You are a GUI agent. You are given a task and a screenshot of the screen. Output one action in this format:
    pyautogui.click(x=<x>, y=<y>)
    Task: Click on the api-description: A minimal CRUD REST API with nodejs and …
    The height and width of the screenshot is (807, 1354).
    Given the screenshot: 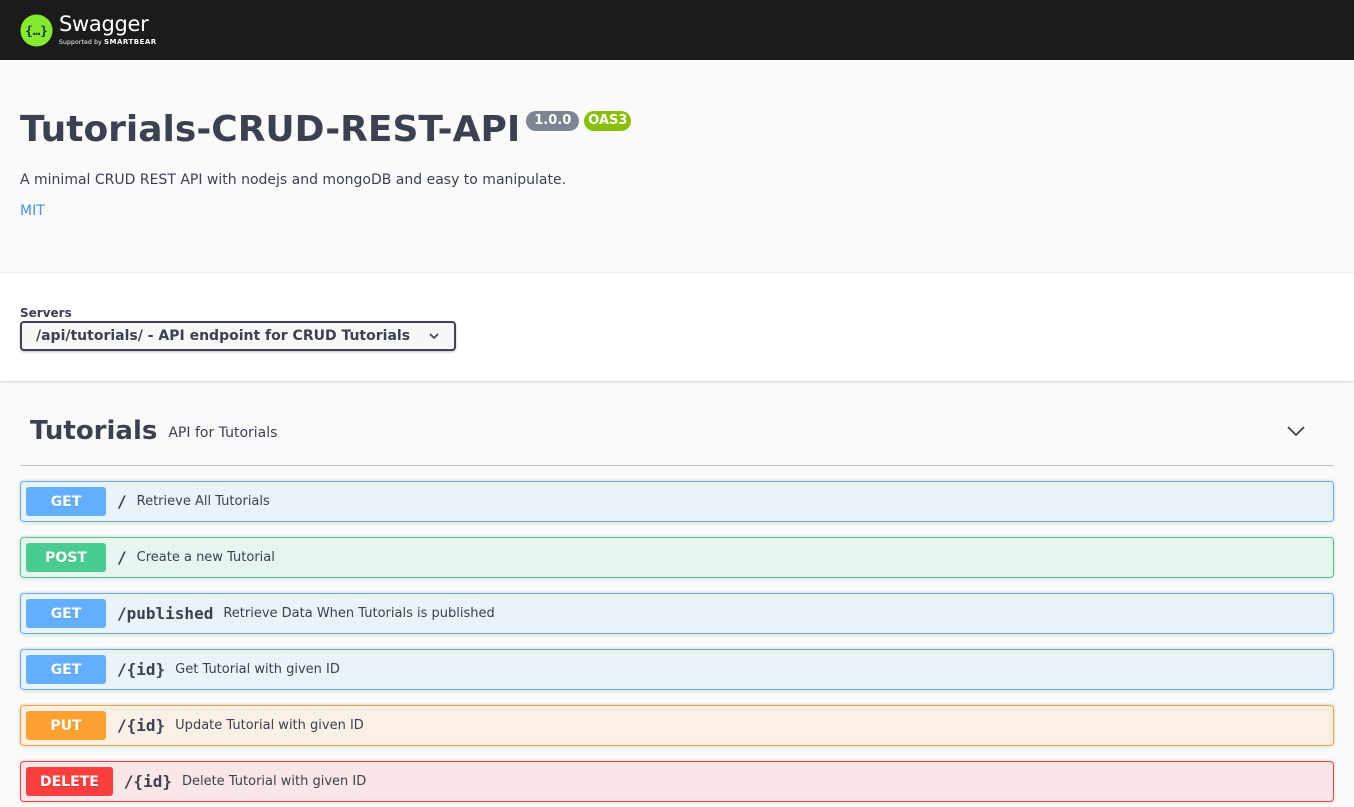 What is the action you would take?
    pyautogui.click(x=293, y=180)
    